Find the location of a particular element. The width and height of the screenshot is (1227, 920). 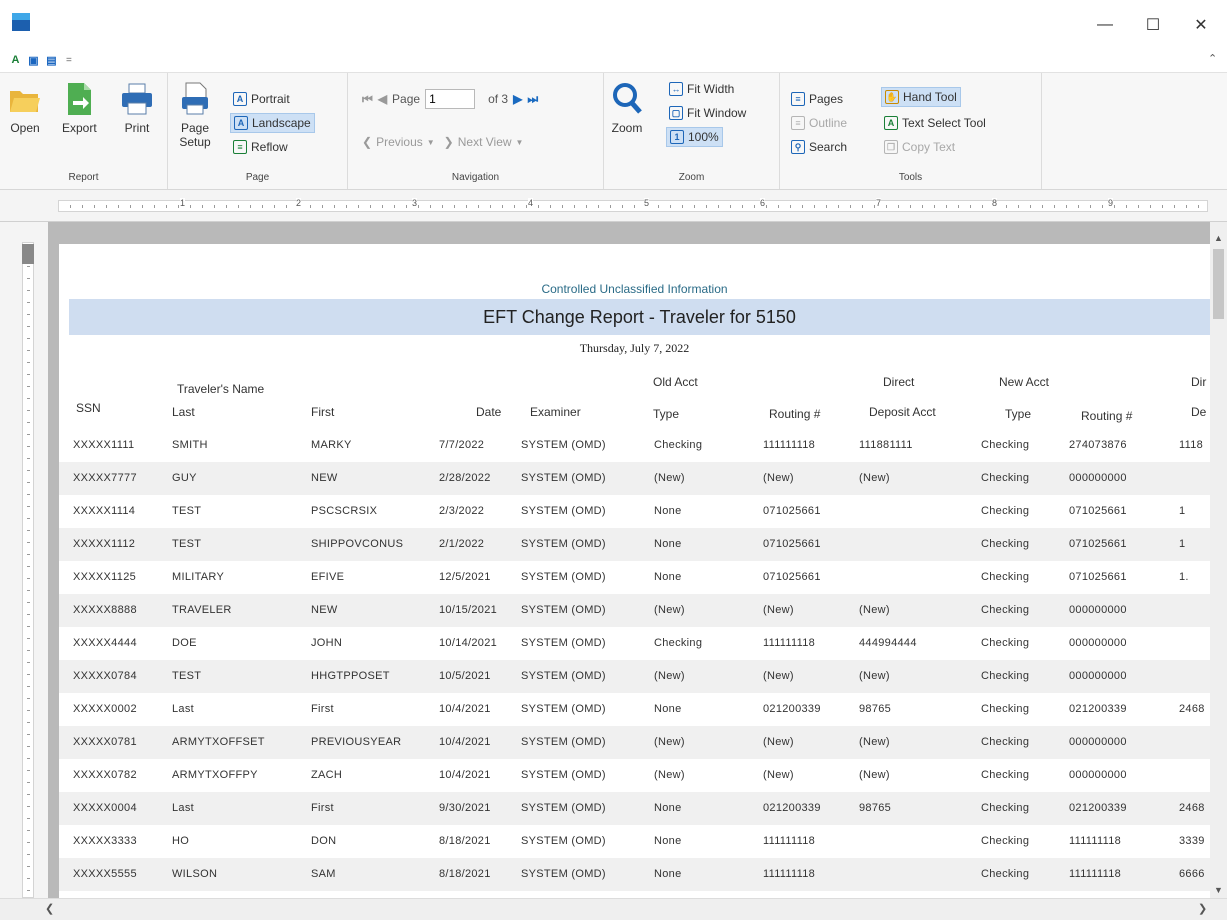

header-de: De is located at coordinates (1199, 412).